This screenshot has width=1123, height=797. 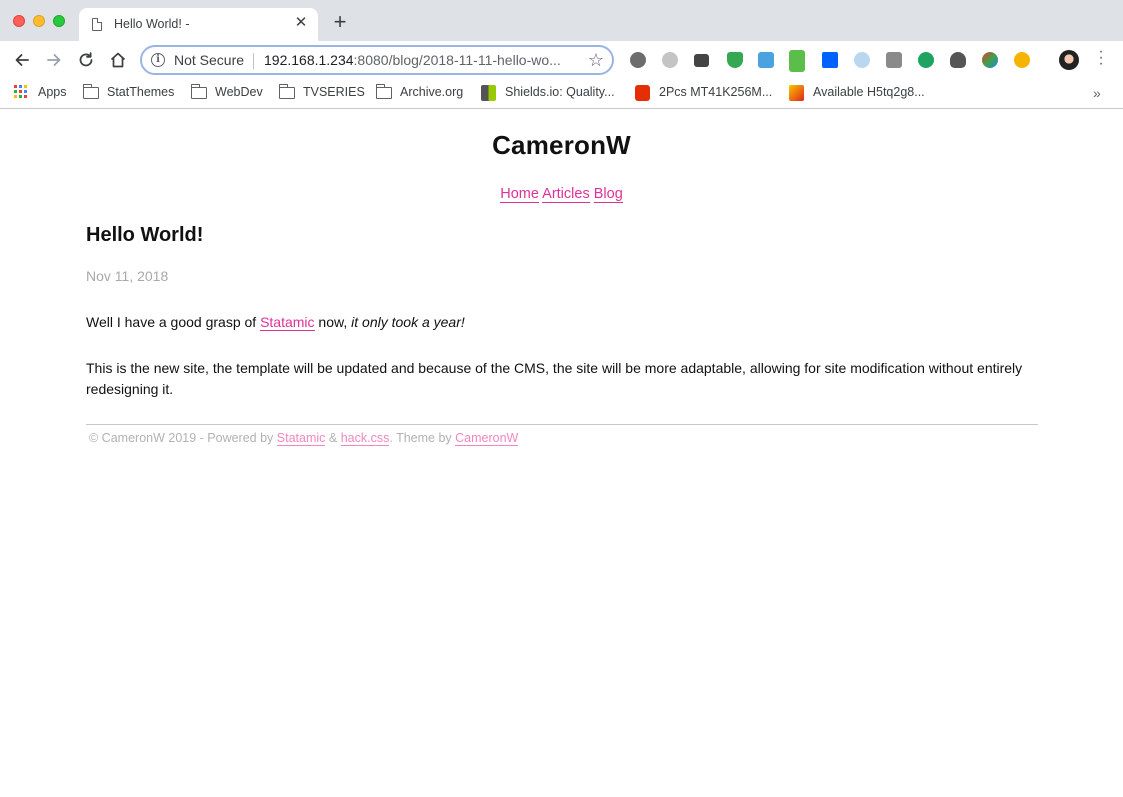 I want to click on aliexpress-favicon-icon, so click(x=642, y=93).